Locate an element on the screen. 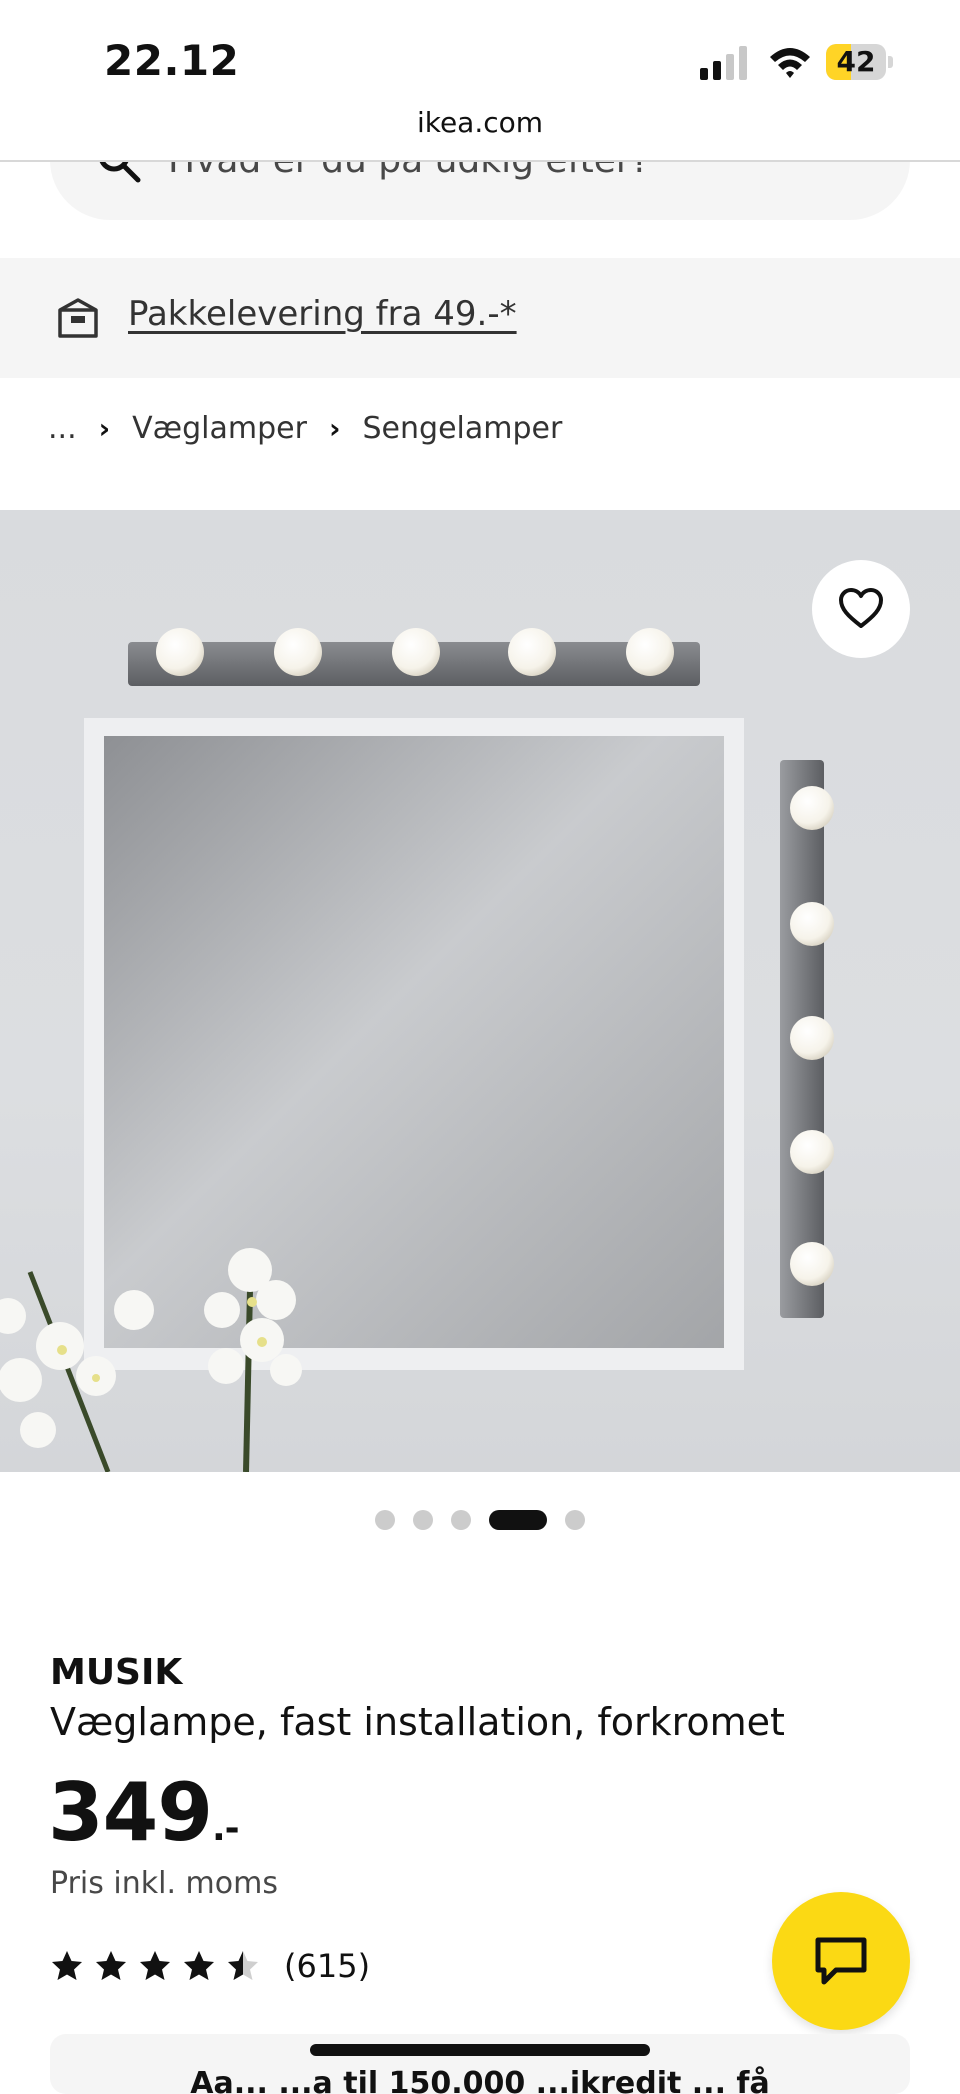  wifi-icon is located at coordinates (790, 63).